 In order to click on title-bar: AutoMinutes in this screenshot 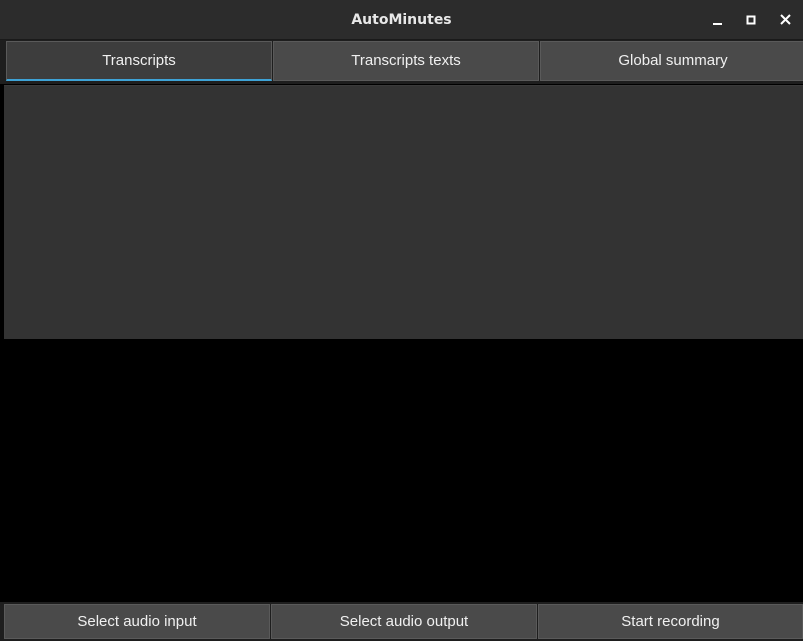, I will do `click(401, 20)`.